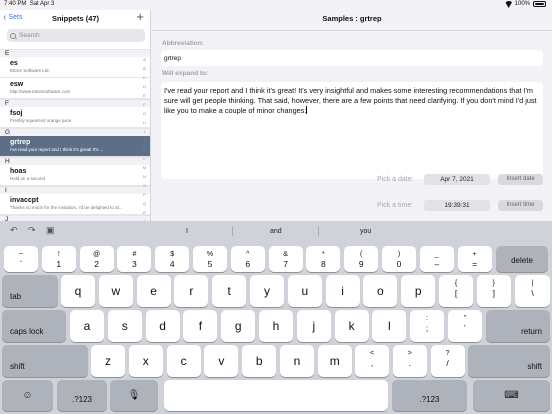 Image resolution: width=552 pixels, height=414 pixels. I want to click on tab-key: tab, so click(30, 291).